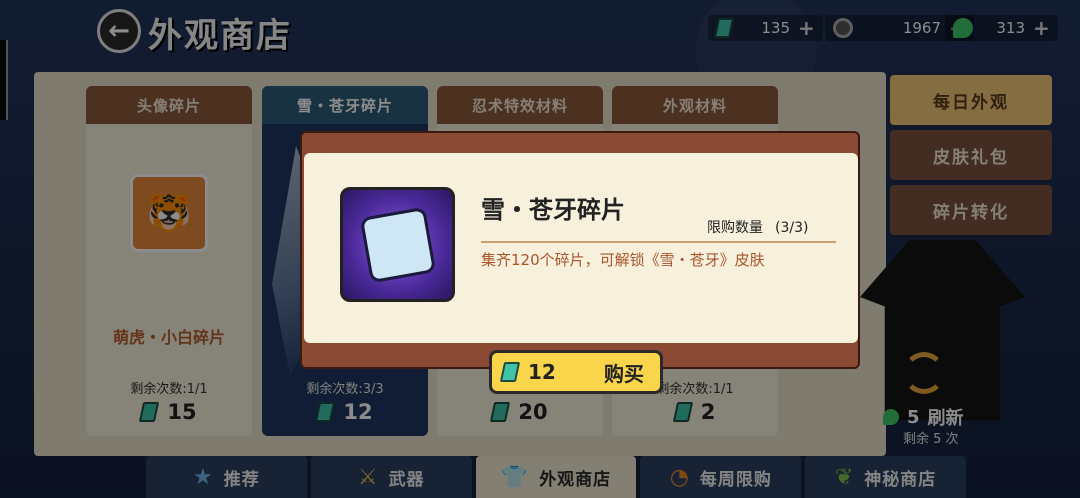 This screenshot has width=1080, height=498. I want to click on modal-title: 雪・苍牙碎片, so click(553, 210).